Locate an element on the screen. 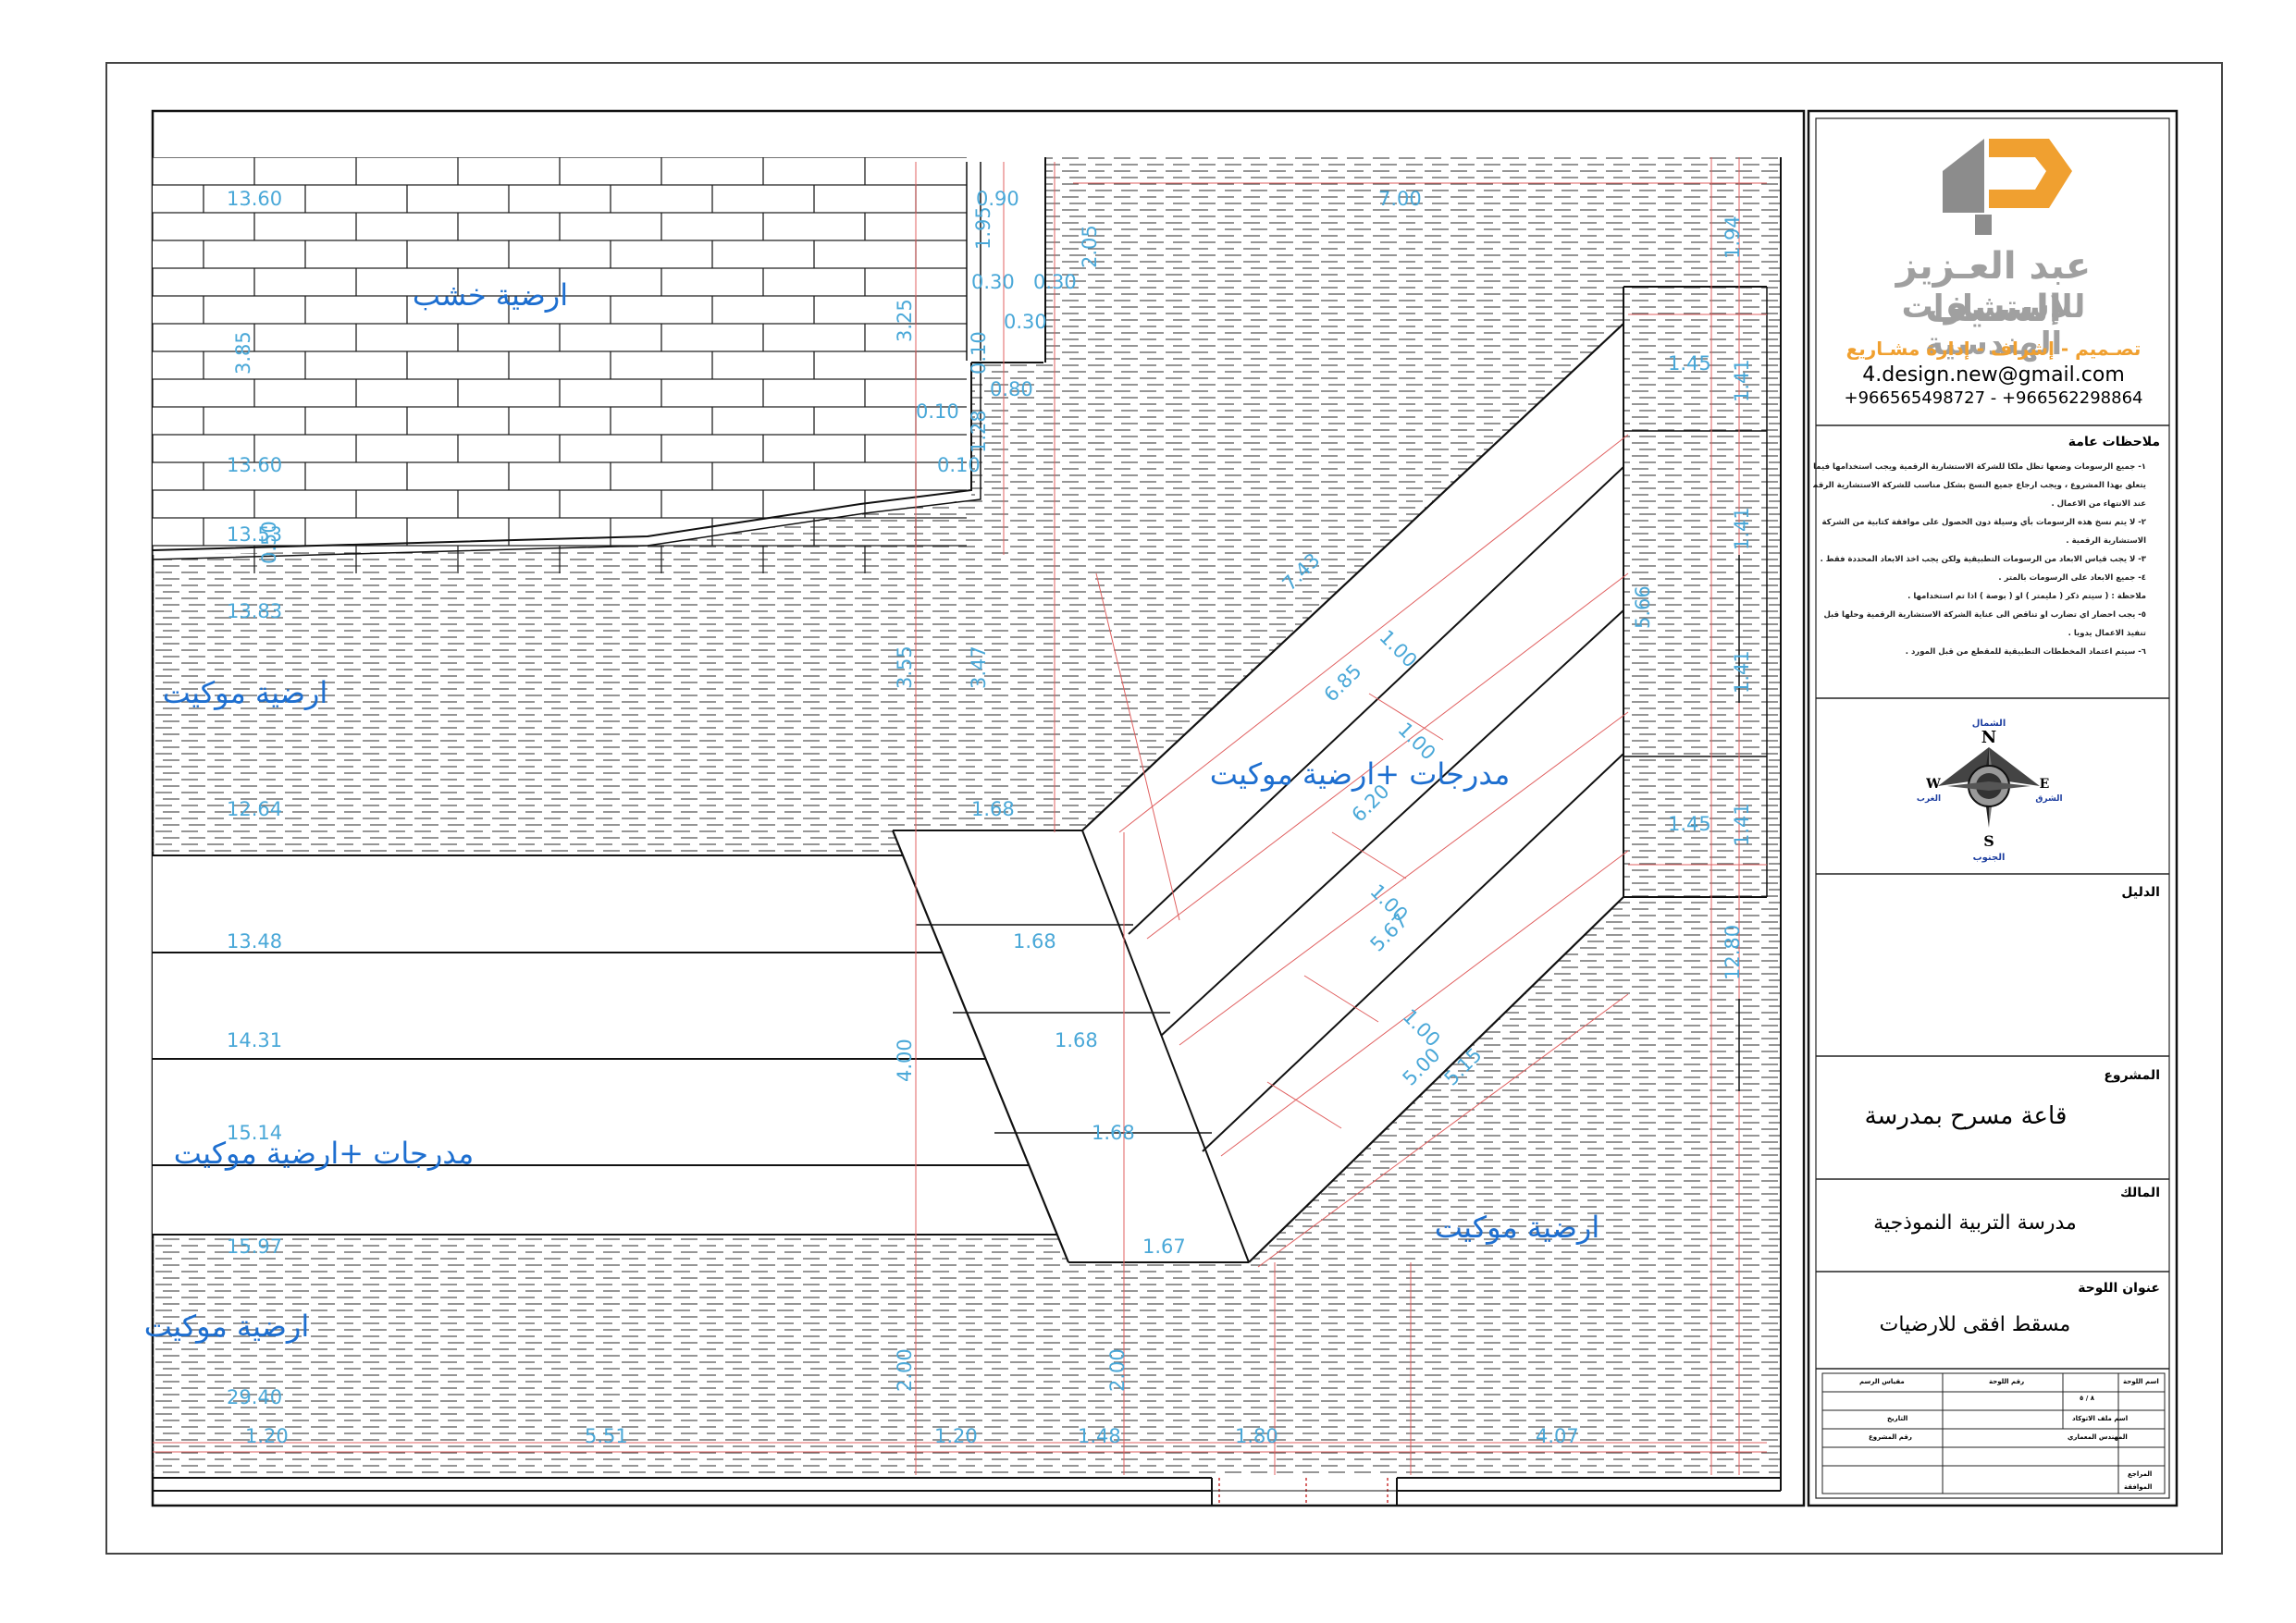 The width and height of the screenshot is (2296, 1623). dim-text: 5.66 is located at coordinates (1643, 607).